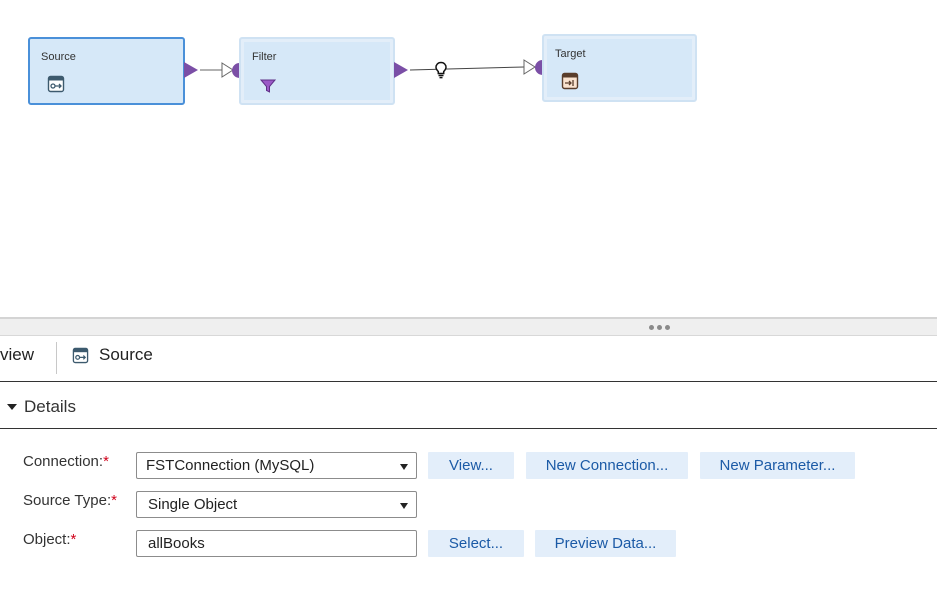 The width and height of the screenshot is (937, 612). What do you see at coordinates (106, 71) in the screenshot?
I see `source-node: Source` at bounding box center [106, 71].